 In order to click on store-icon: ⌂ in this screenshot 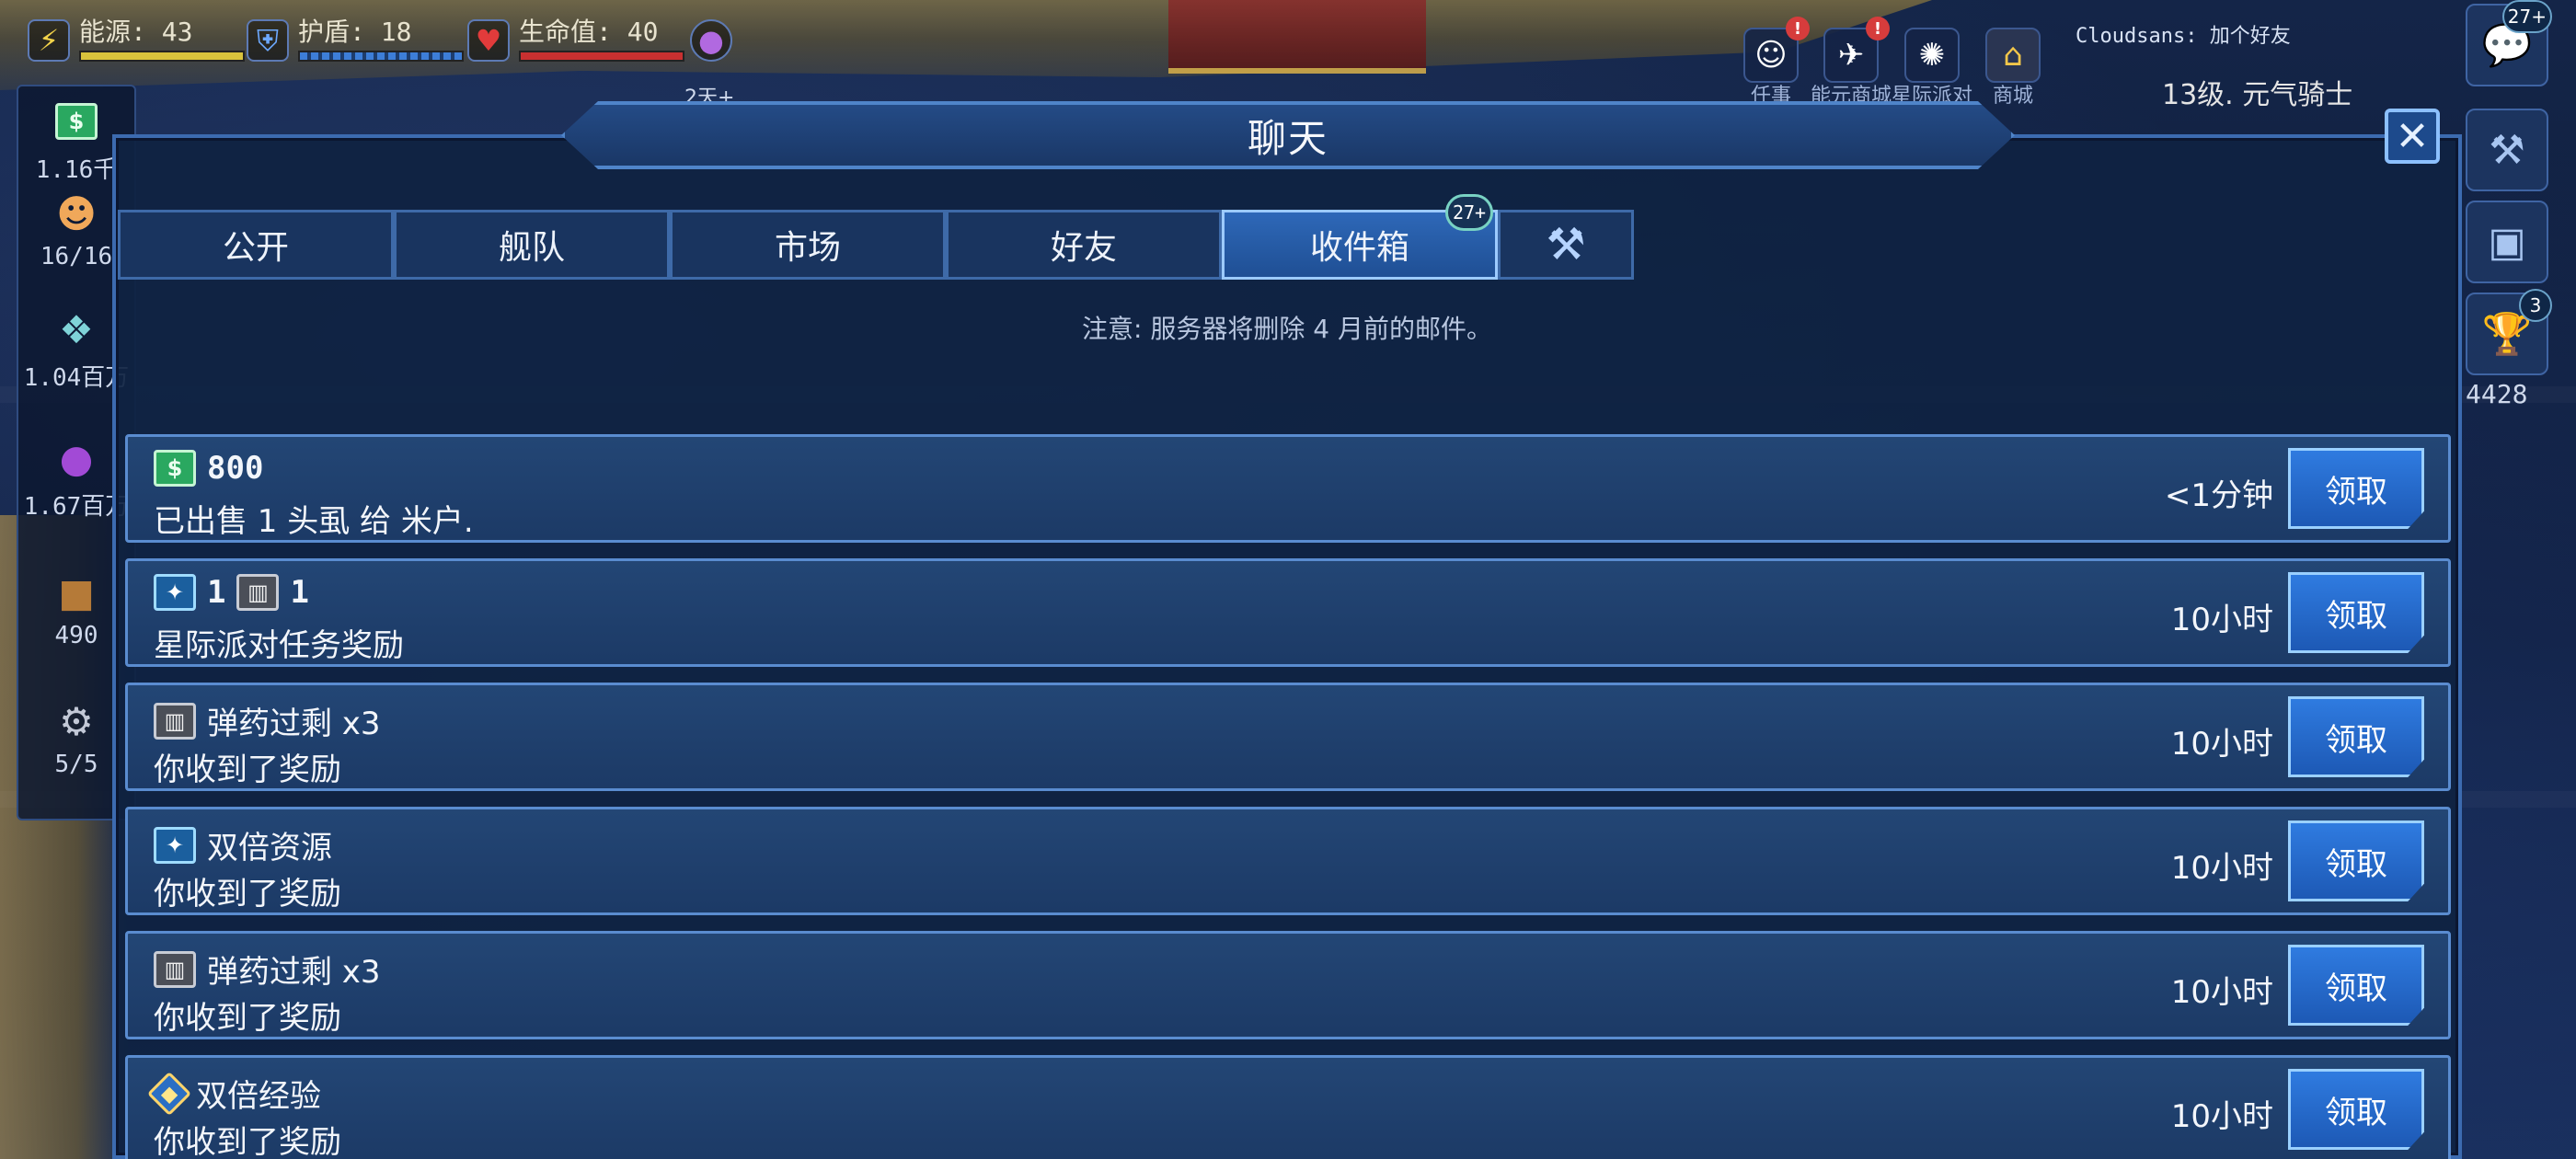, I will do `click(2013, 55)`.